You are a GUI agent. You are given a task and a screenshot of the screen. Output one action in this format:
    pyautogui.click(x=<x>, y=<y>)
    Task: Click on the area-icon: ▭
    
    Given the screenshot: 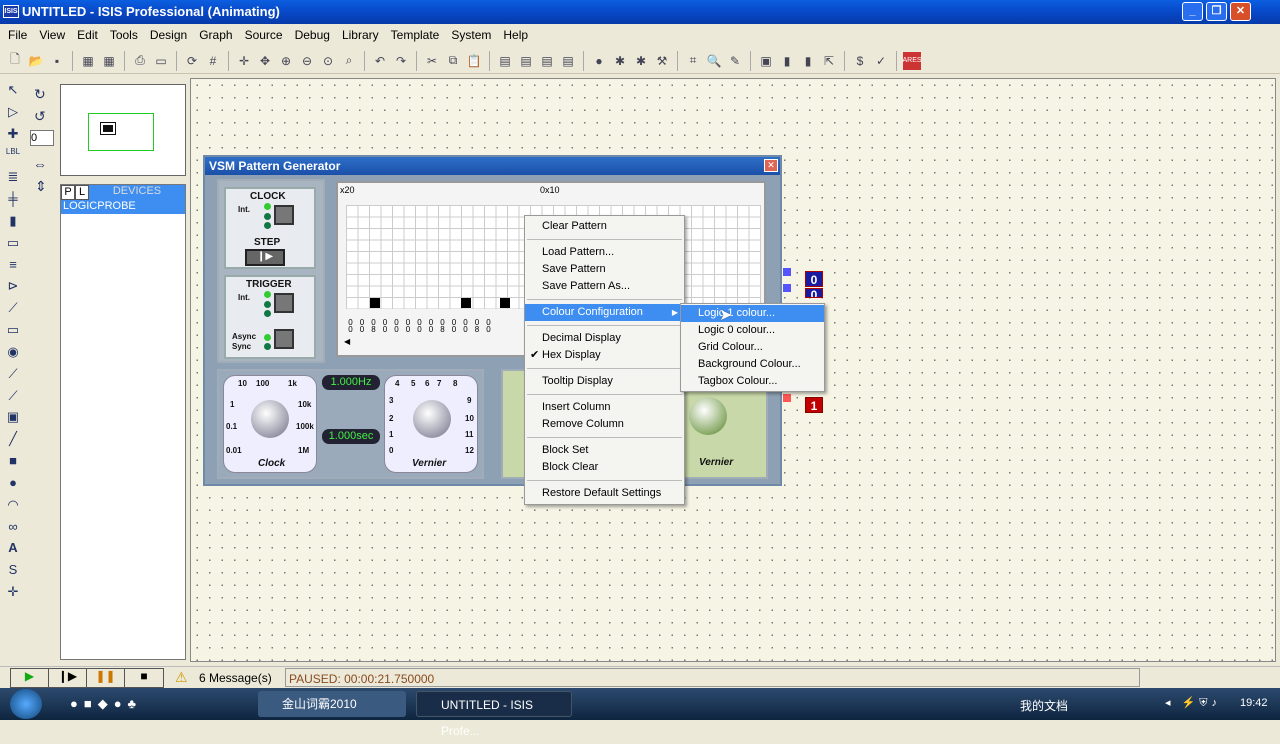 What is the action you would take?
    pyautogui.click(x=161, y=61)
    